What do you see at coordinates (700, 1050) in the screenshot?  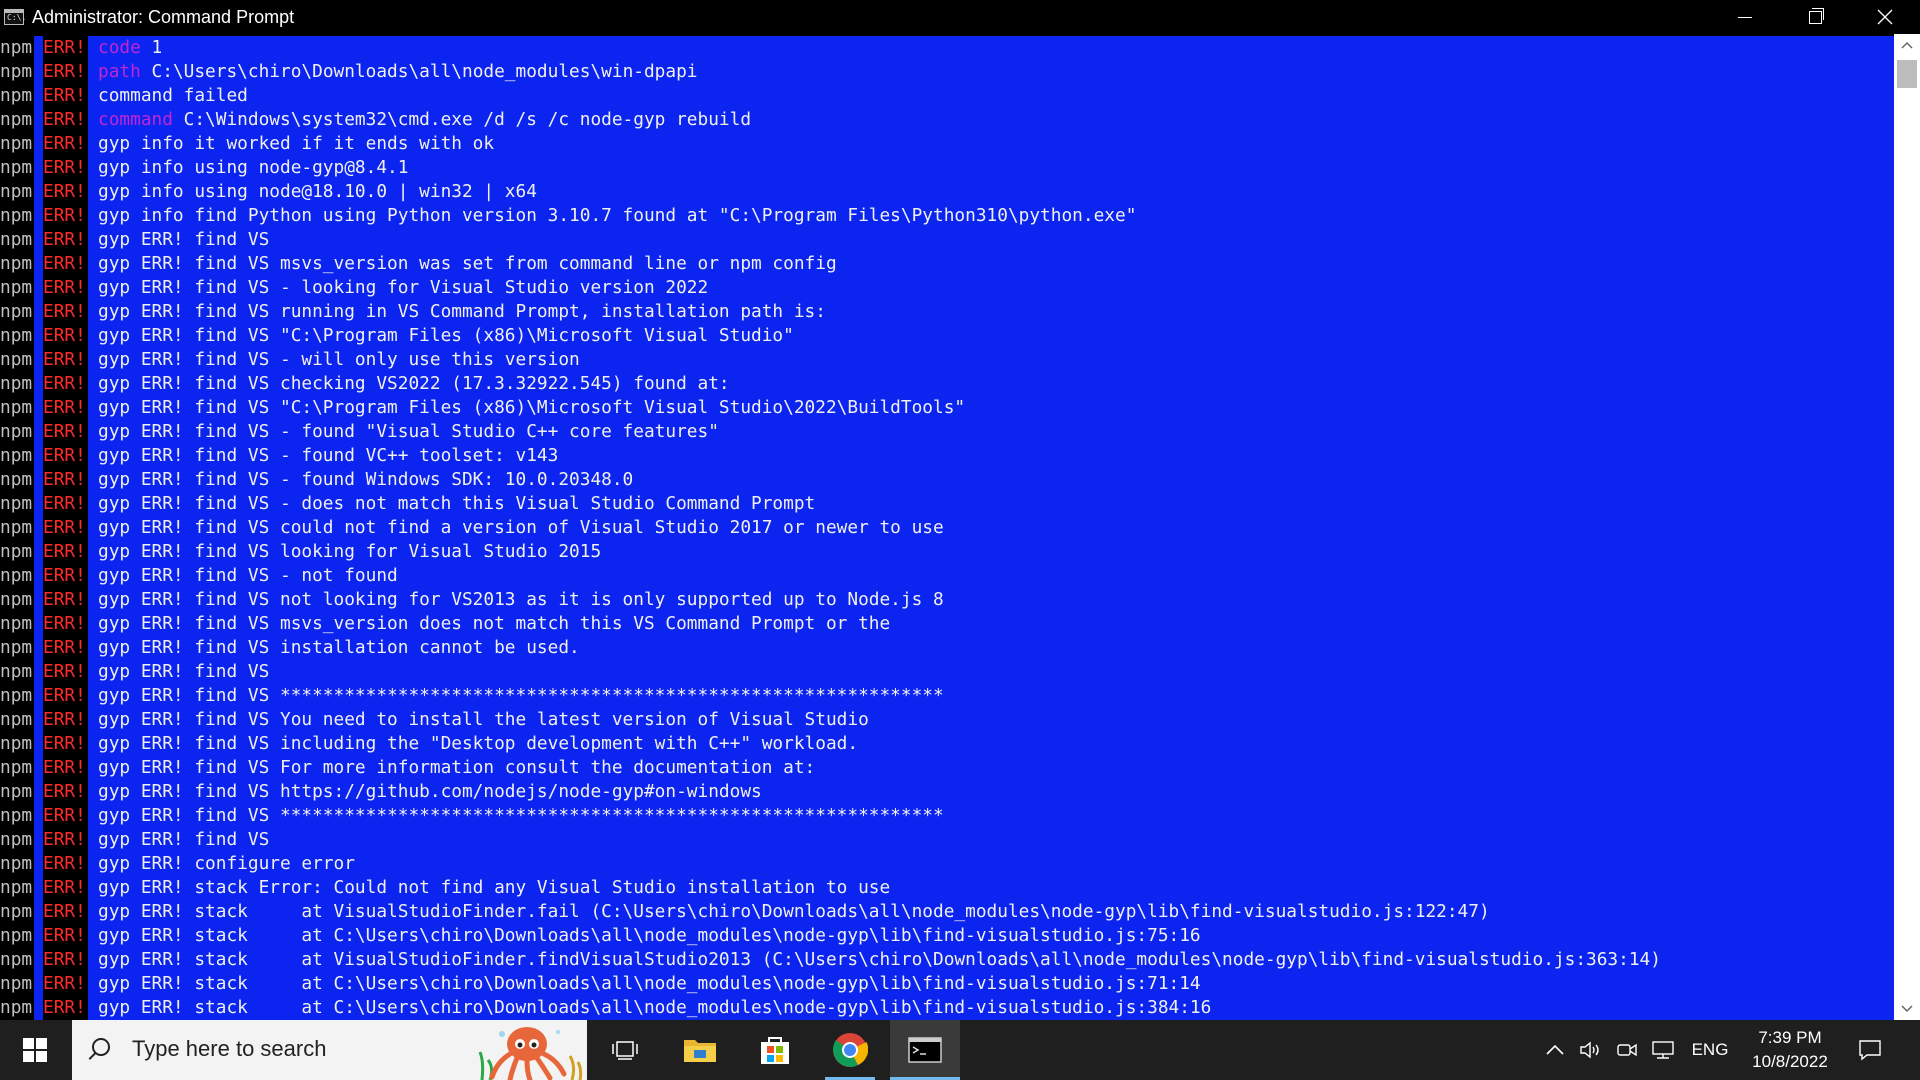 I see `file-explorer-button` at bounding box center [700, 1050].